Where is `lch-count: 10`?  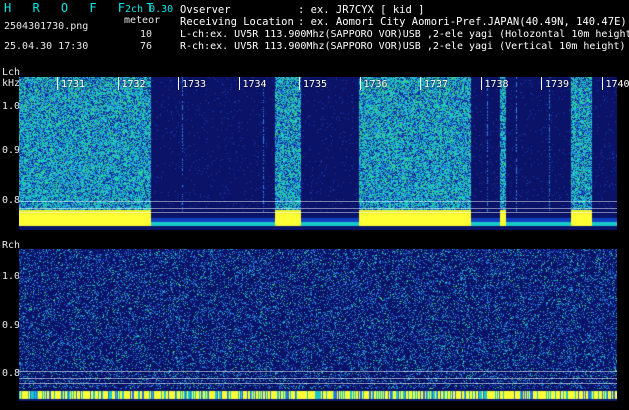
lch-count: 10 is located at coordinates (146, 34).